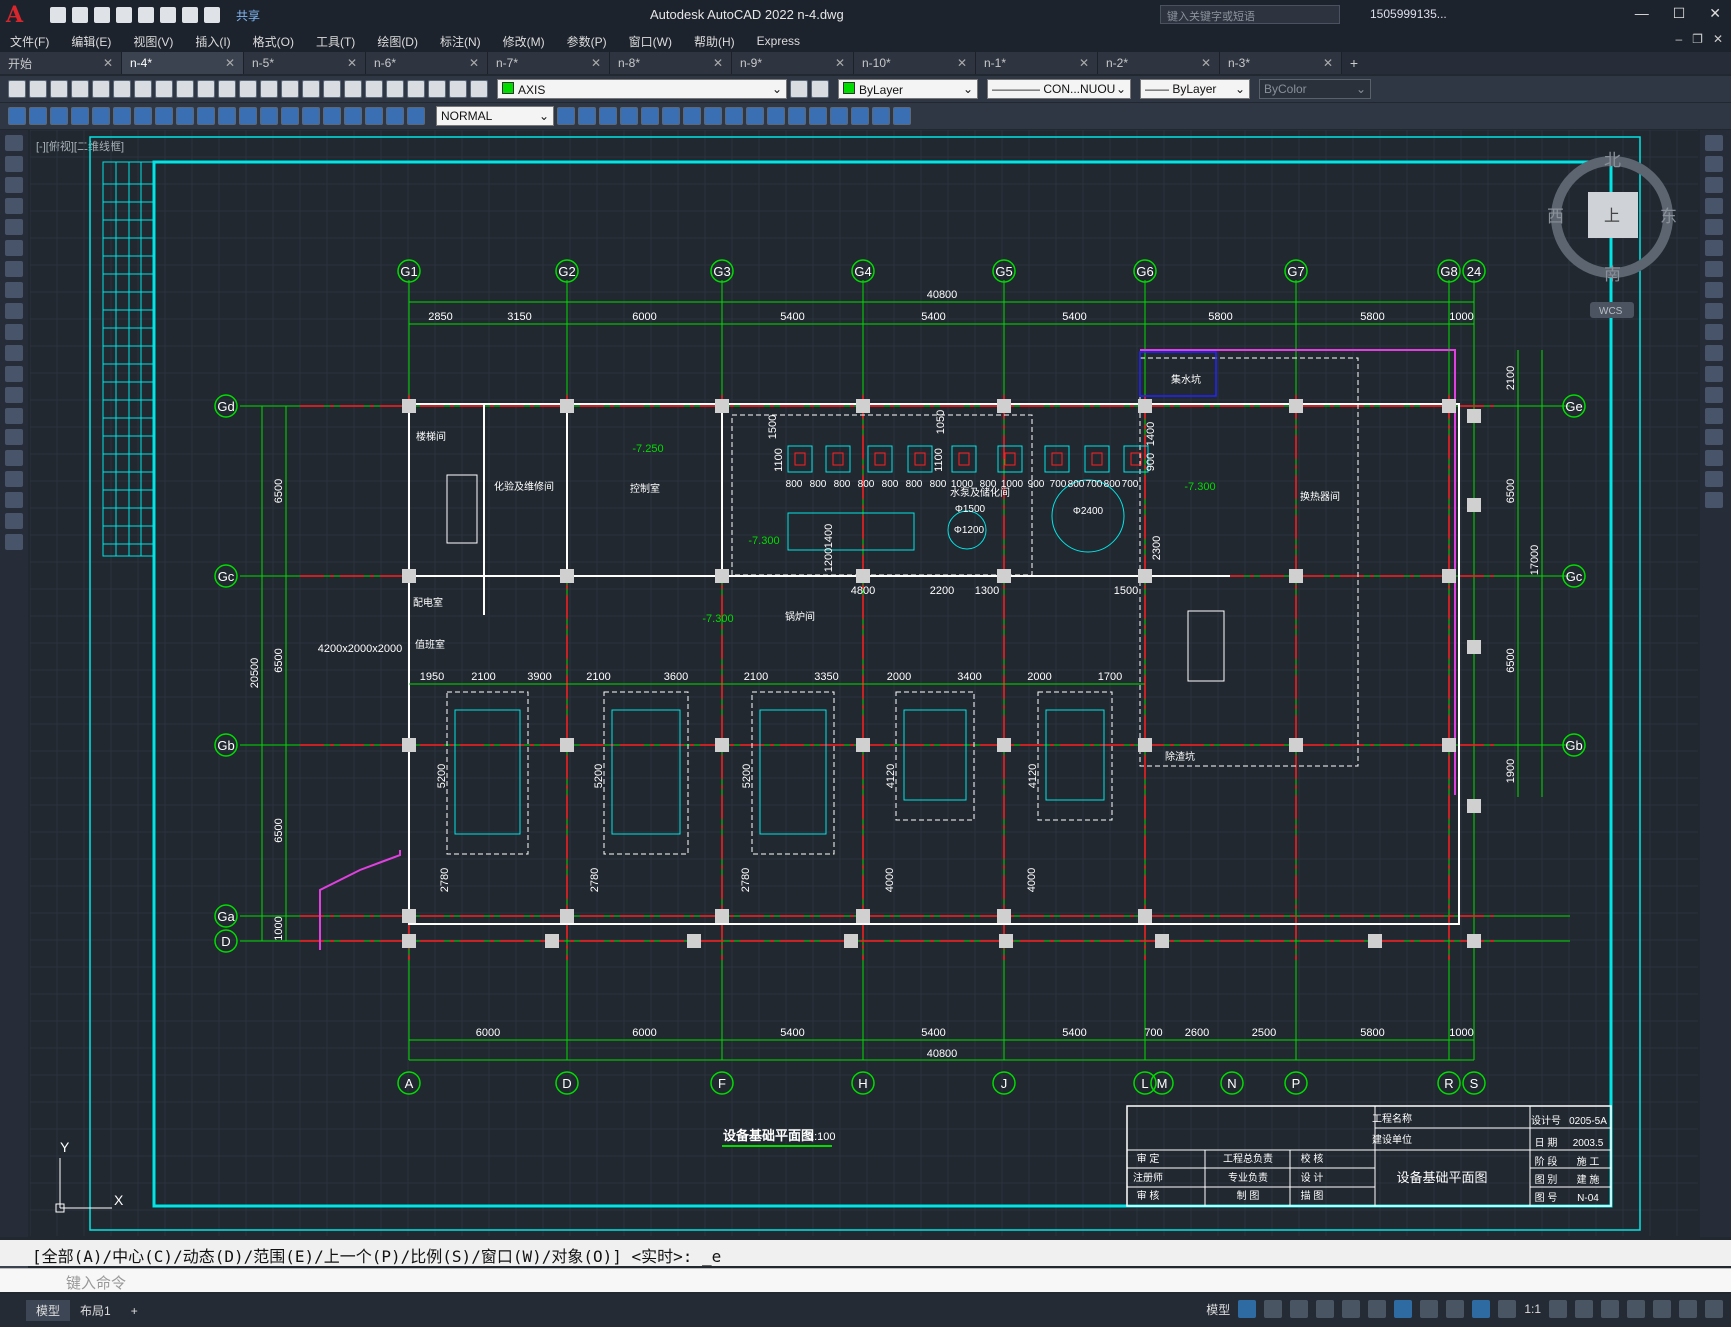 This screenshot has width=1731, height=1327. What do you see at coordinates (101, 116) in the screenshot?
I see `dim-radius-icon` at bounding box center [101, 116].